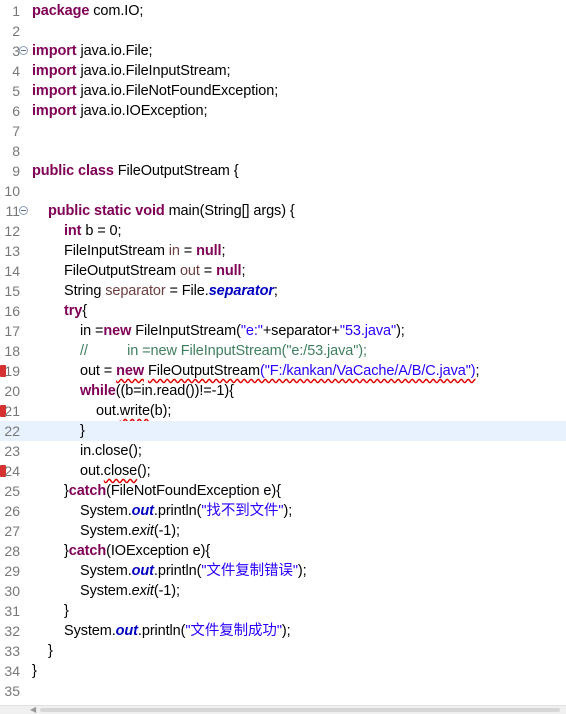  What do you see at coordinates (283, 151) in the screenshot?
I see `code-line: 8` at bounding box center [283, 151].